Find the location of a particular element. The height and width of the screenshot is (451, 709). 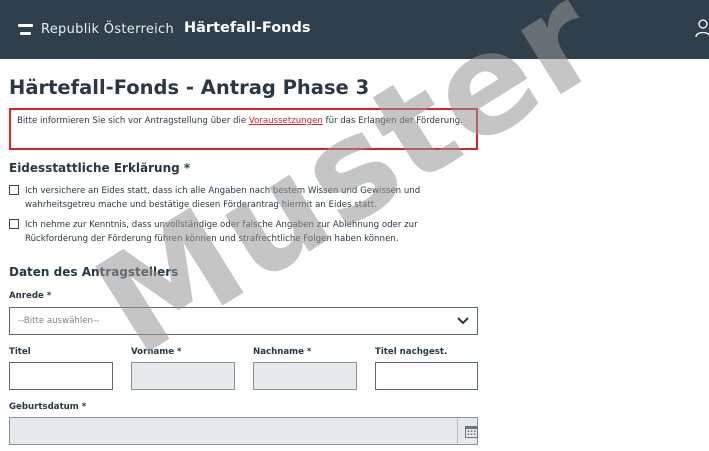

top-navigation-bar: Republik Österreich Härtefall-Fonds is located at coordinates (354, 29).